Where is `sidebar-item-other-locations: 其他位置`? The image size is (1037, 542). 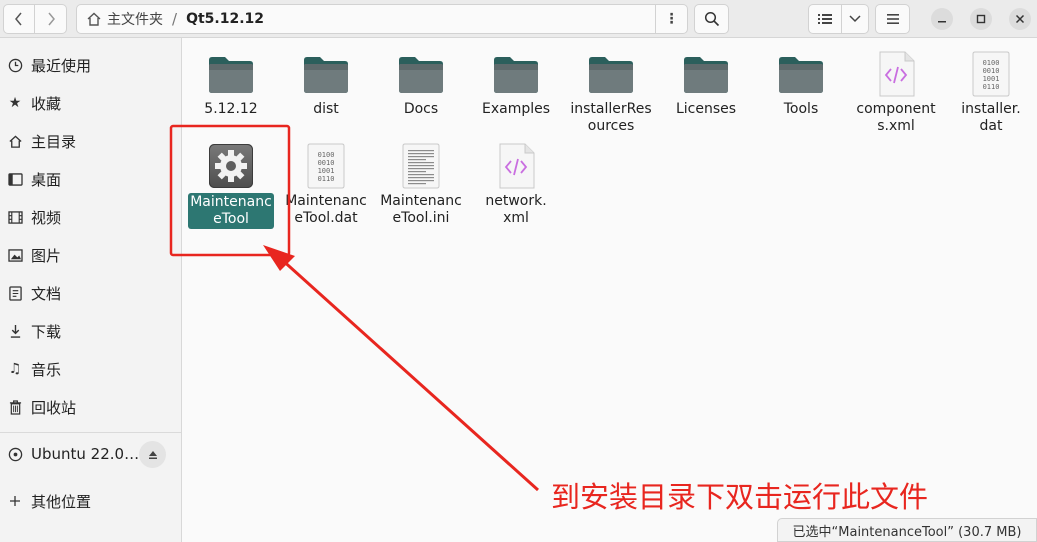 sidebar-item-other-locations: 其他位置 is located at coordinates (90, 501).